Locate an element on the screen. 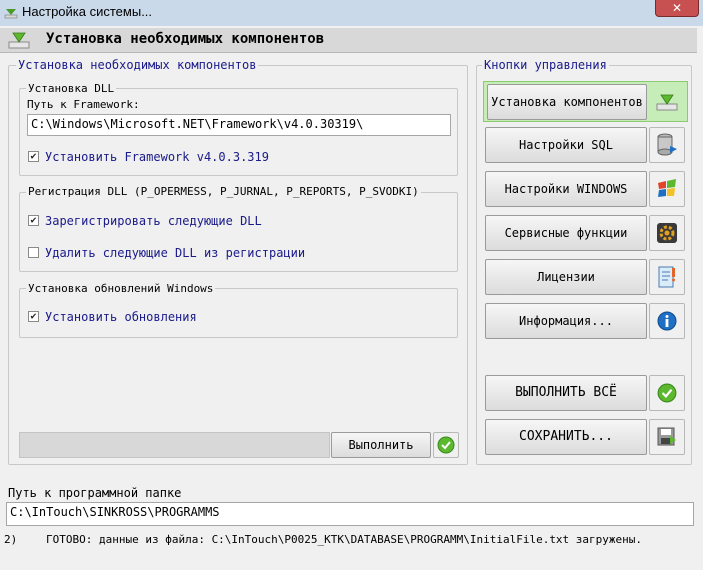  app-icon is located at coordinates (11, 14).